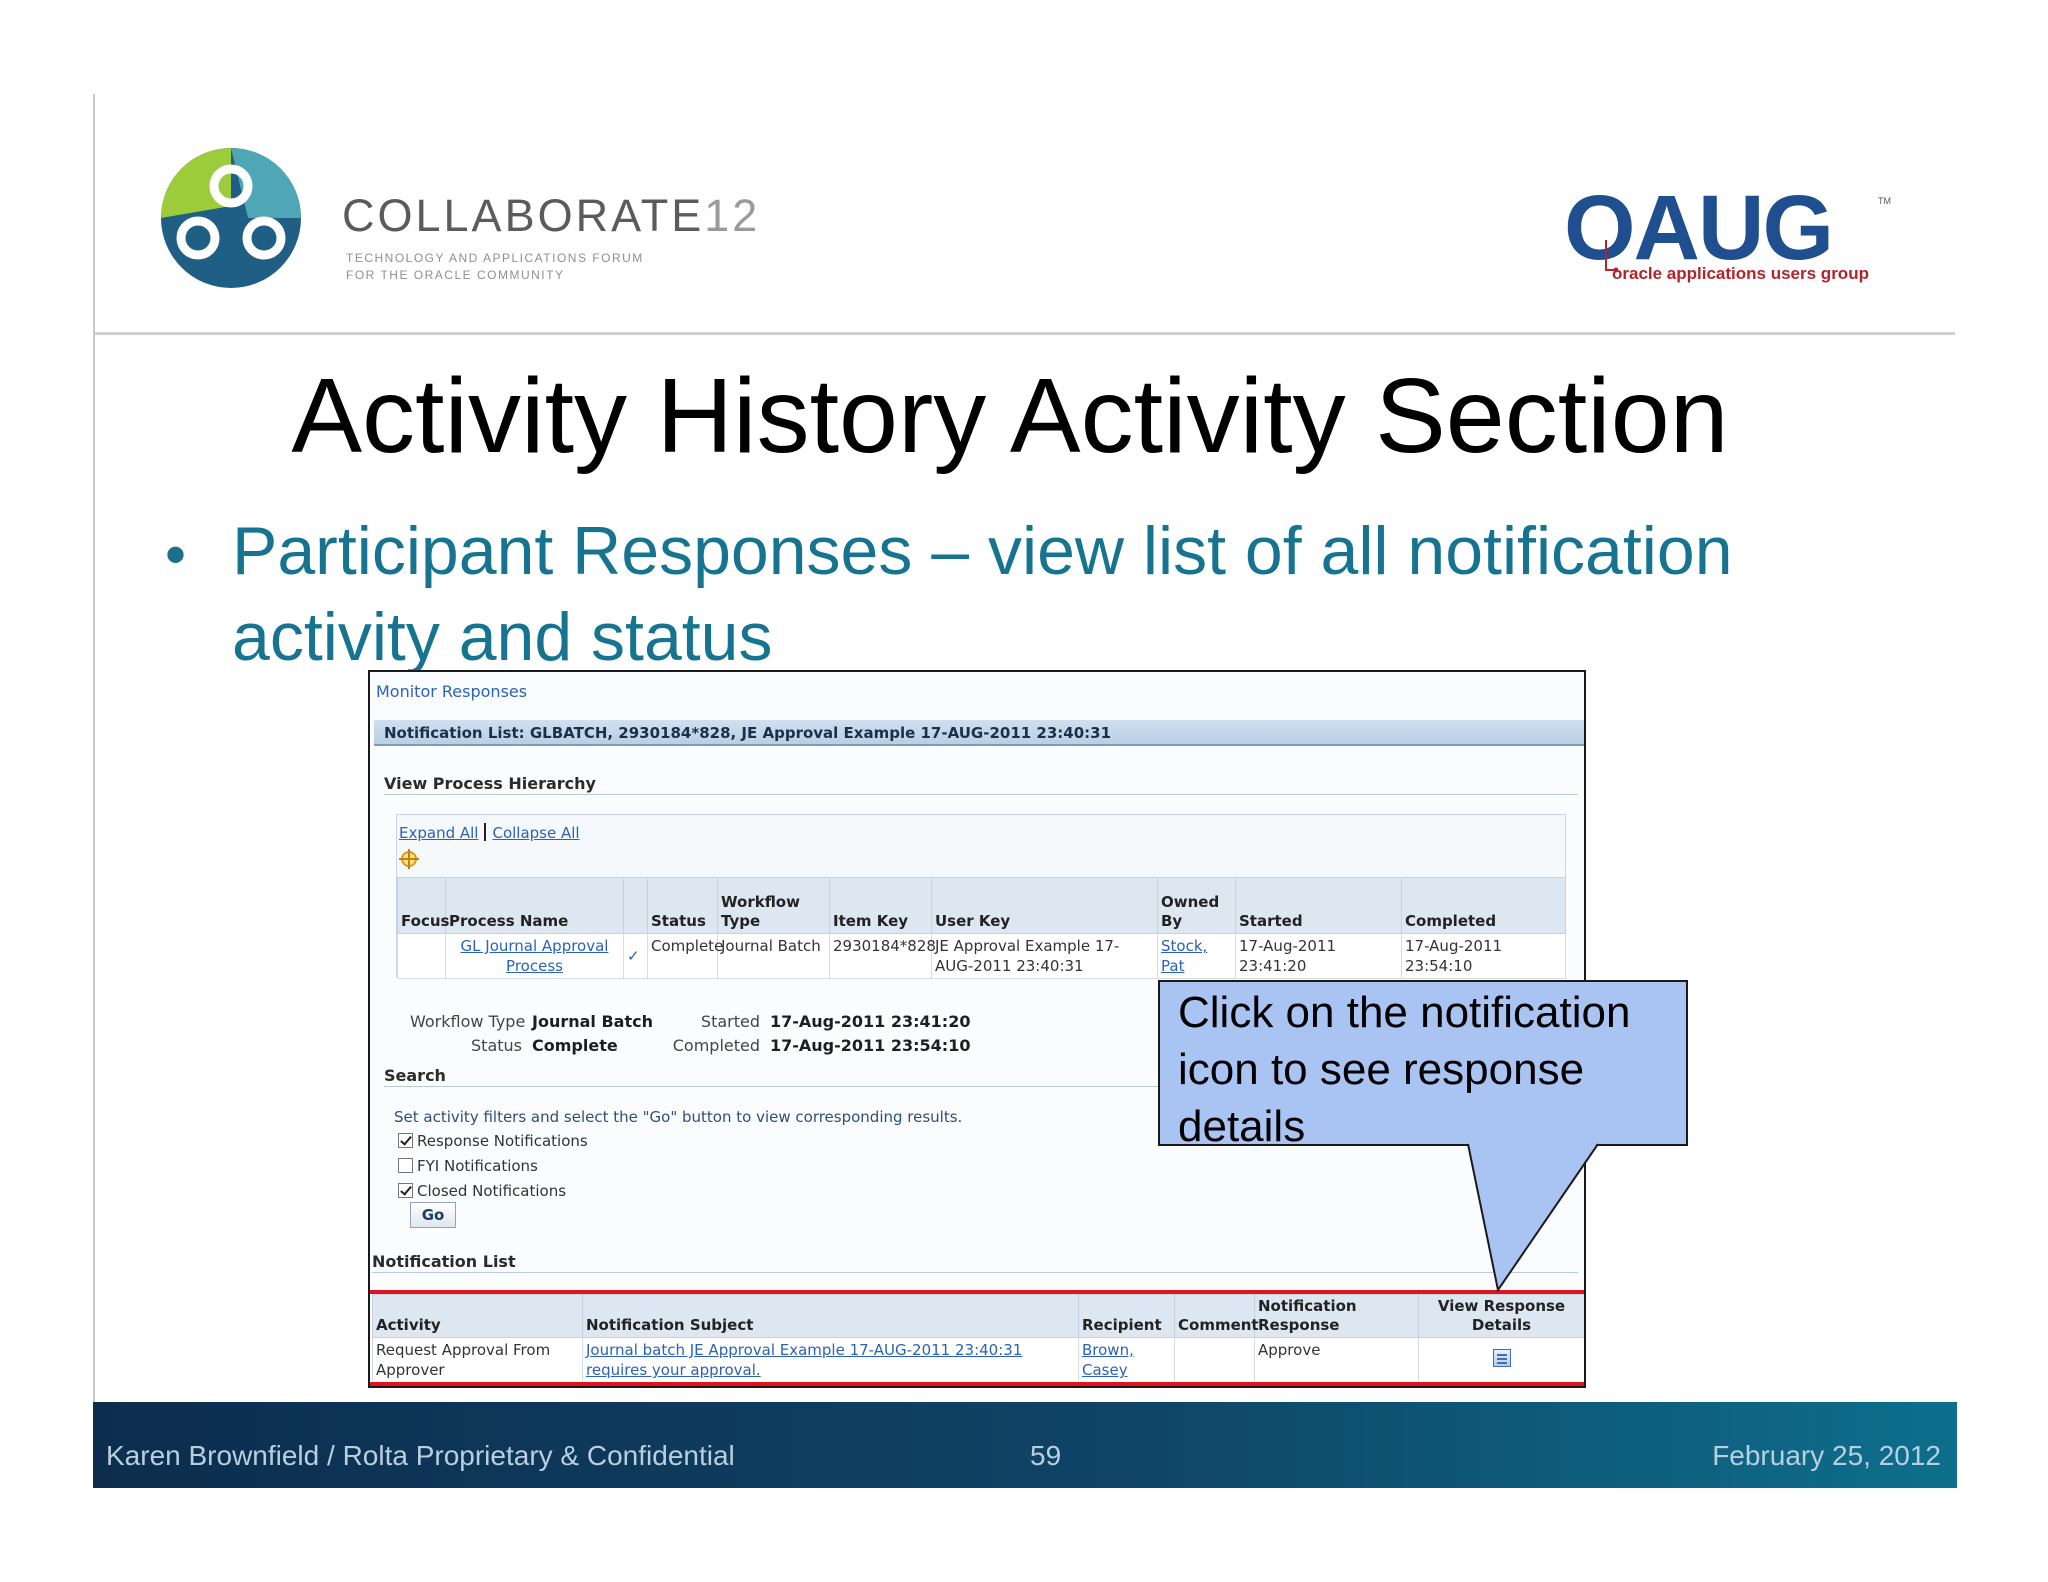  Describe the element at coordinates (1740, 273) in the screenshot. I see `oaug-tagline: oracle applications users group` at that location.